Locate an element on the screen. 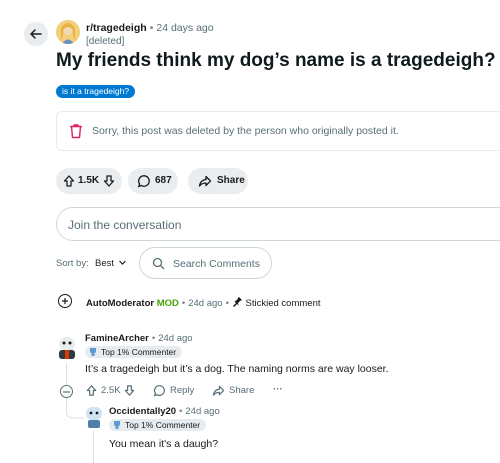 This screenshot has height=463, width=500. search-icon is located at coordinates (158, 263).